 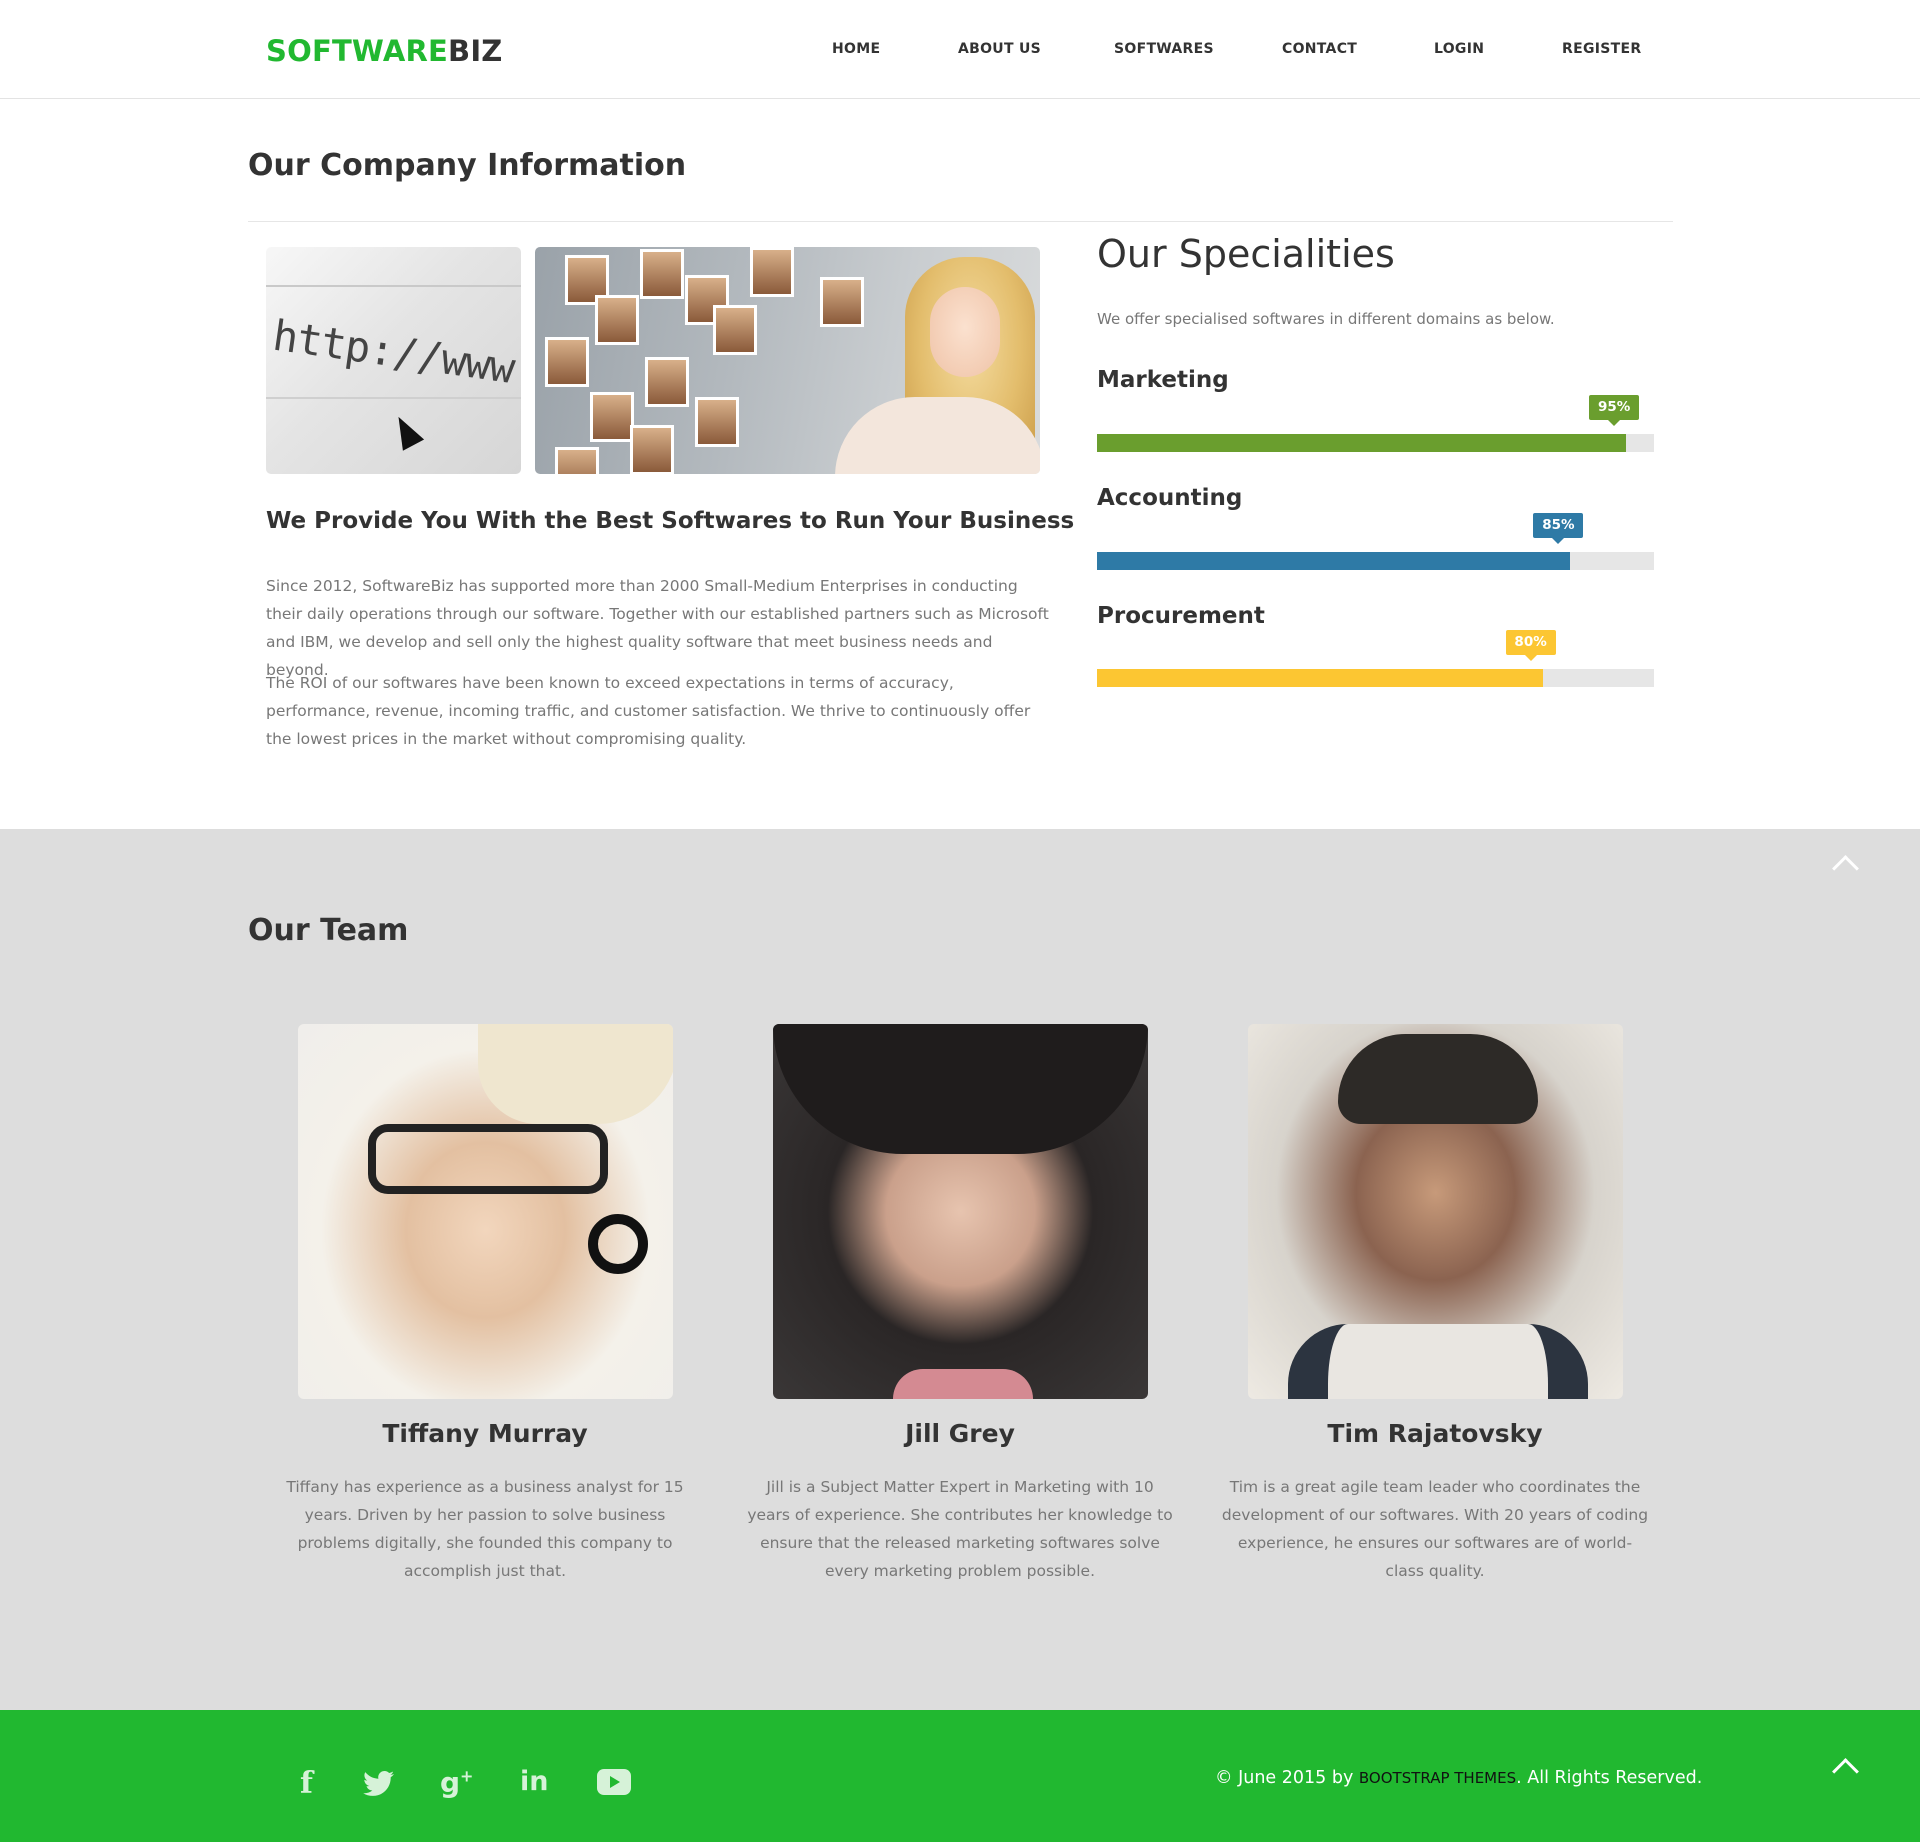 What do you see at coordinates (395, 353) in the screenshot?
I see `url-text: http://www.` at bounding box center [395, 353].